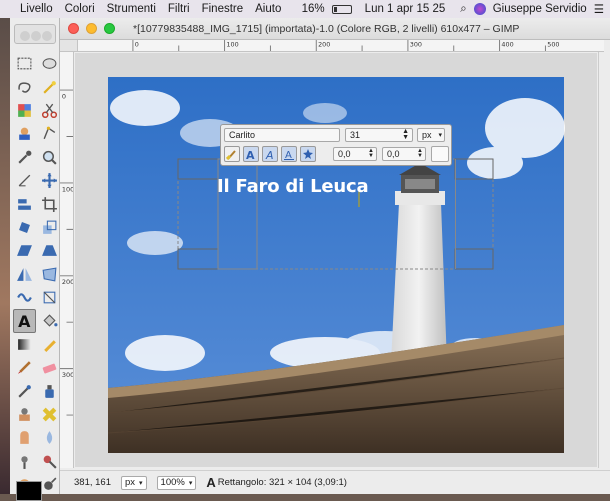 The height and width of the screenshot is (501, 610). Describe the element at coordinates (24, 86) in the screenshot. I see `free-select-icon` at that location.